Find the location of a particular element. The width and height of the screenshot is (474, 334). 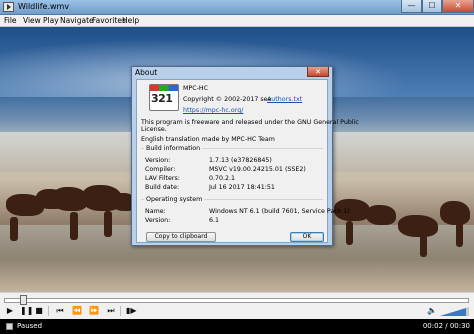

menu-favorites: Favorites is located at coordinates (109, 20).